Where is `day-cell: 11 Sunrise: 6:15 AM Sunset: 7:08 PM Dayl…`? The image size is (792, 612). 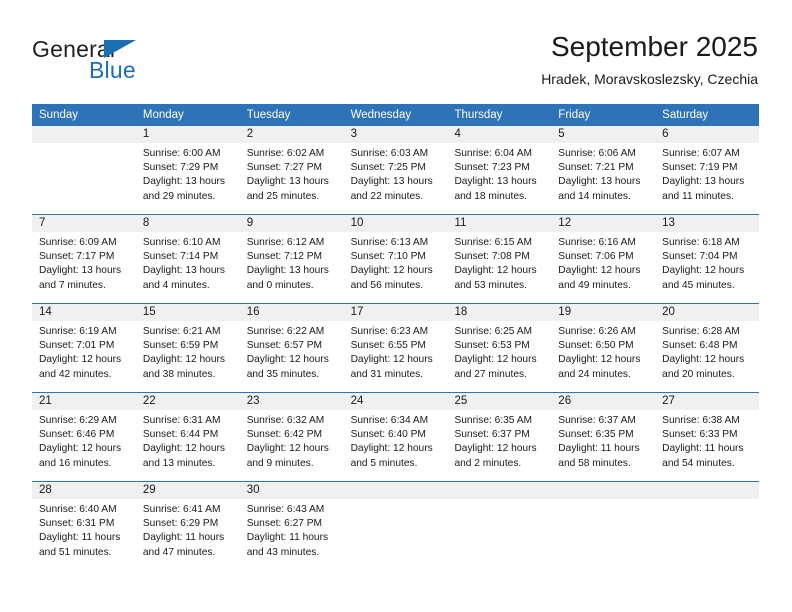 day-cell: 11 Sunrise: 6:15 AM Sunset: 7:08 PM Dayl… is located at coordinates (499, 259).